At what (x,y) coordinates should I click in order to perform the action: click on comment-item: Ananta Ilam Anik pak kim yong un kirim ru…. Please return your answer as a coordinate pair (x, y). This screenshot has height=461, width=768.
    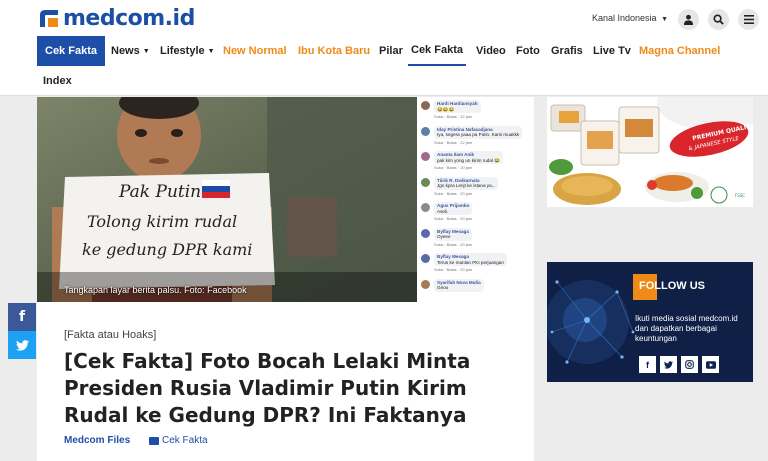
    Looking at the image, I should click on (475, 161).